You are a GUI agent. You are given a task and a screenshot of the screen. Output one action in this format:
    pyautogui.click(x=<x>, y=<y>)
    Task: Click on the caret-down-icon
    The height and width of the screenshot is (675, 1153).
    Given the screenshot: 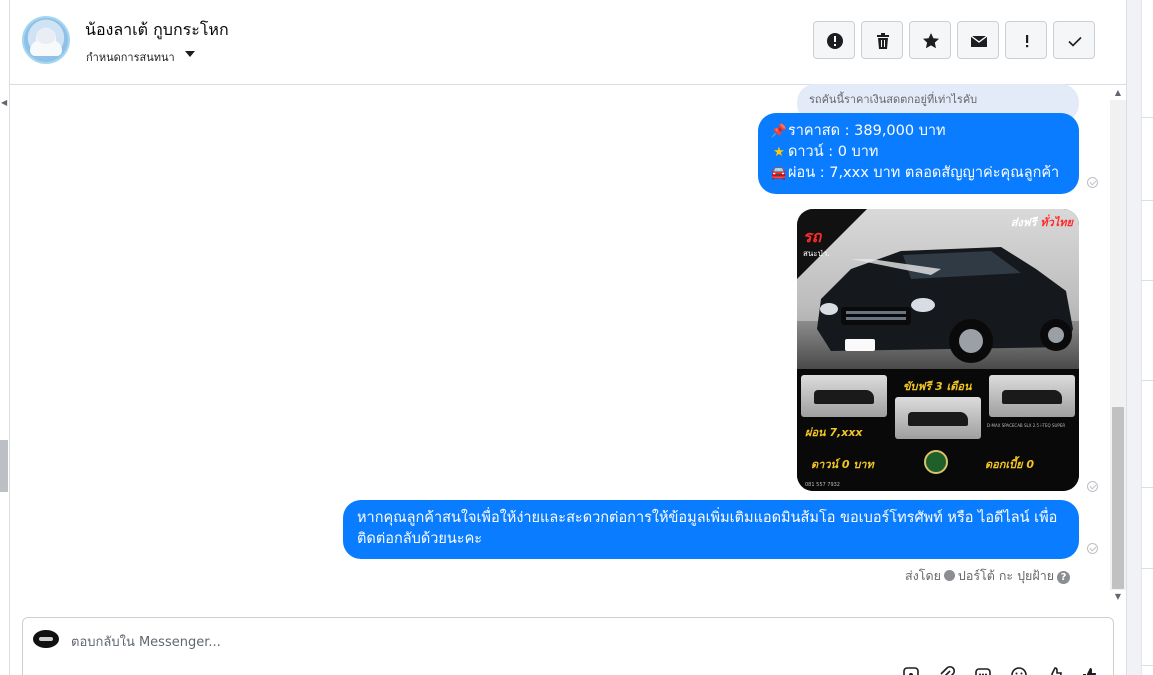 What is the action you would take?
    pyautogui.click(x=190, y=54)
    